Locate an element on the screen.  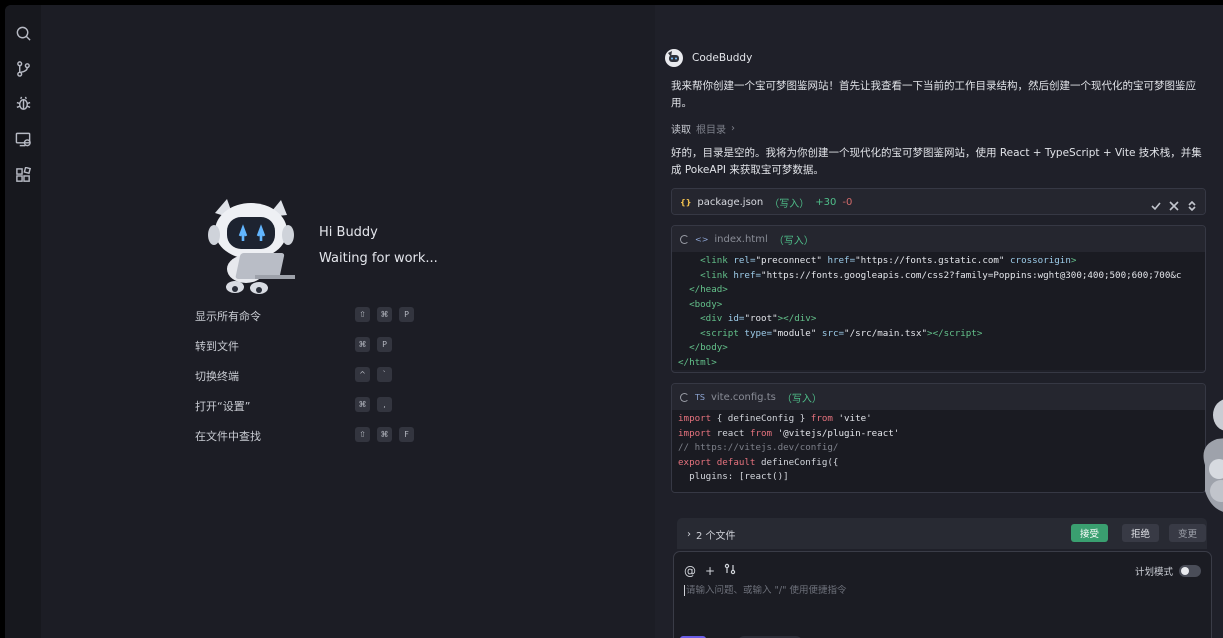
typescript-file-icon: TS is located at coordinates (700, 397).